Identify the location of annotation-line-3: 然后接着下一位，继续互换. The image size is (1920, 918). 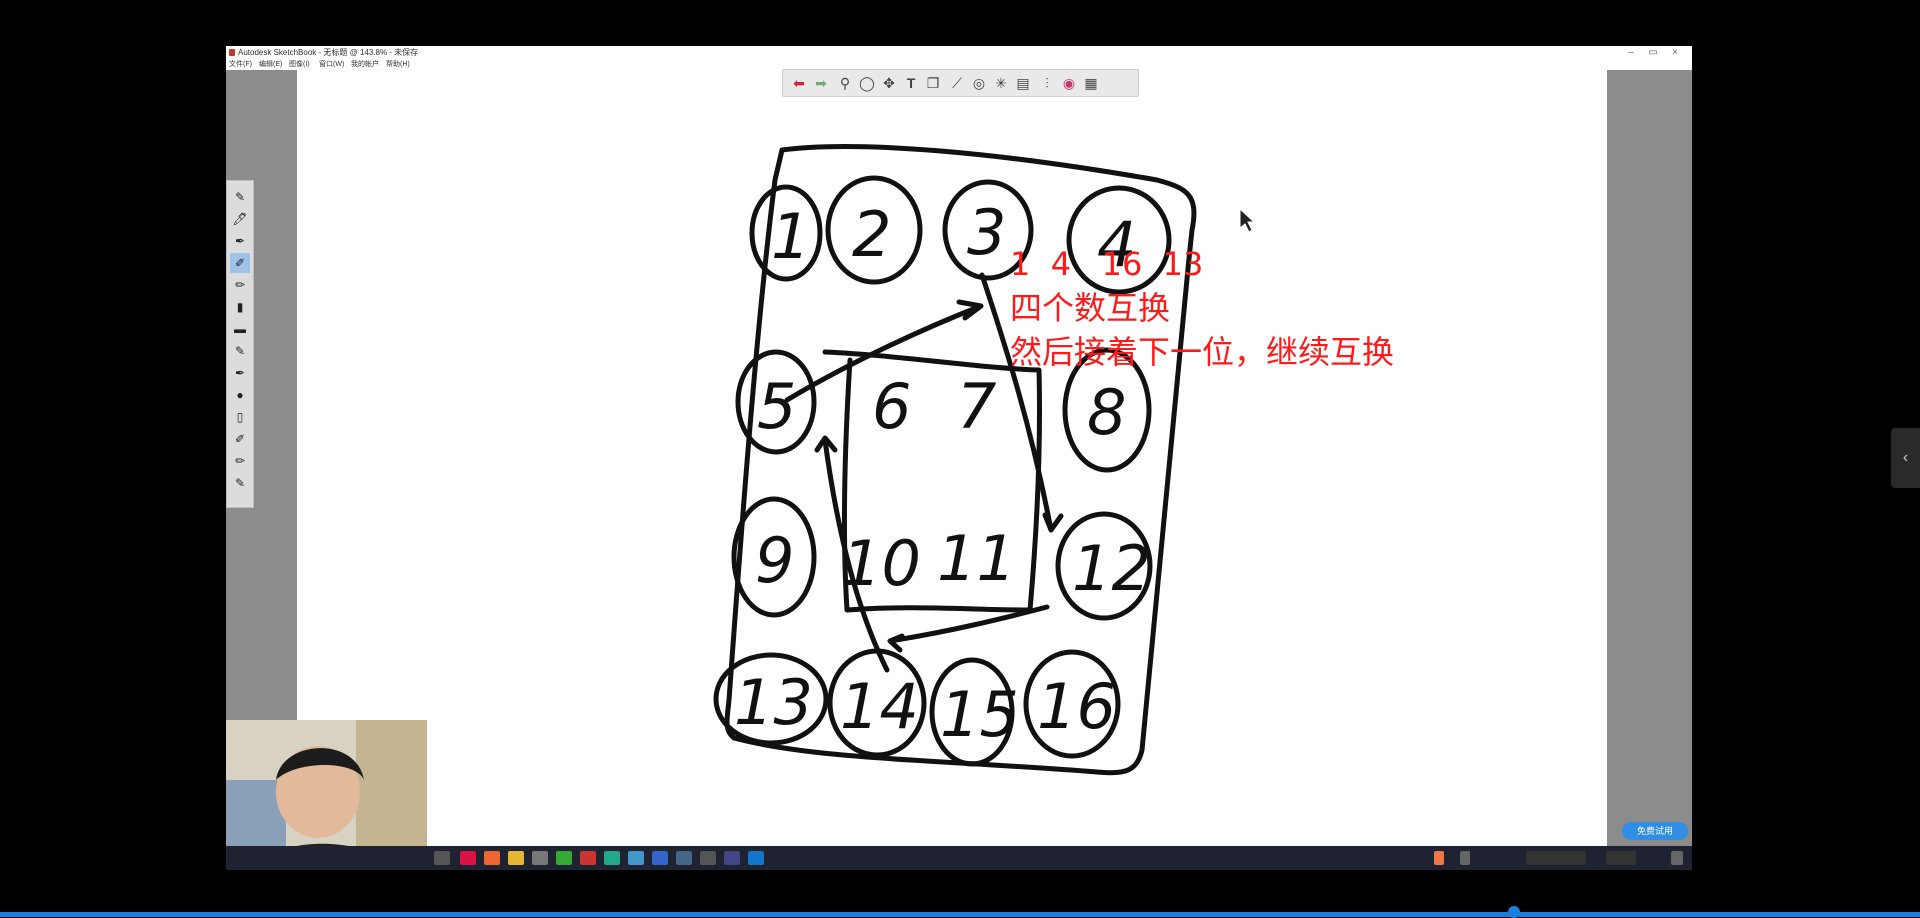
(1202, 352).